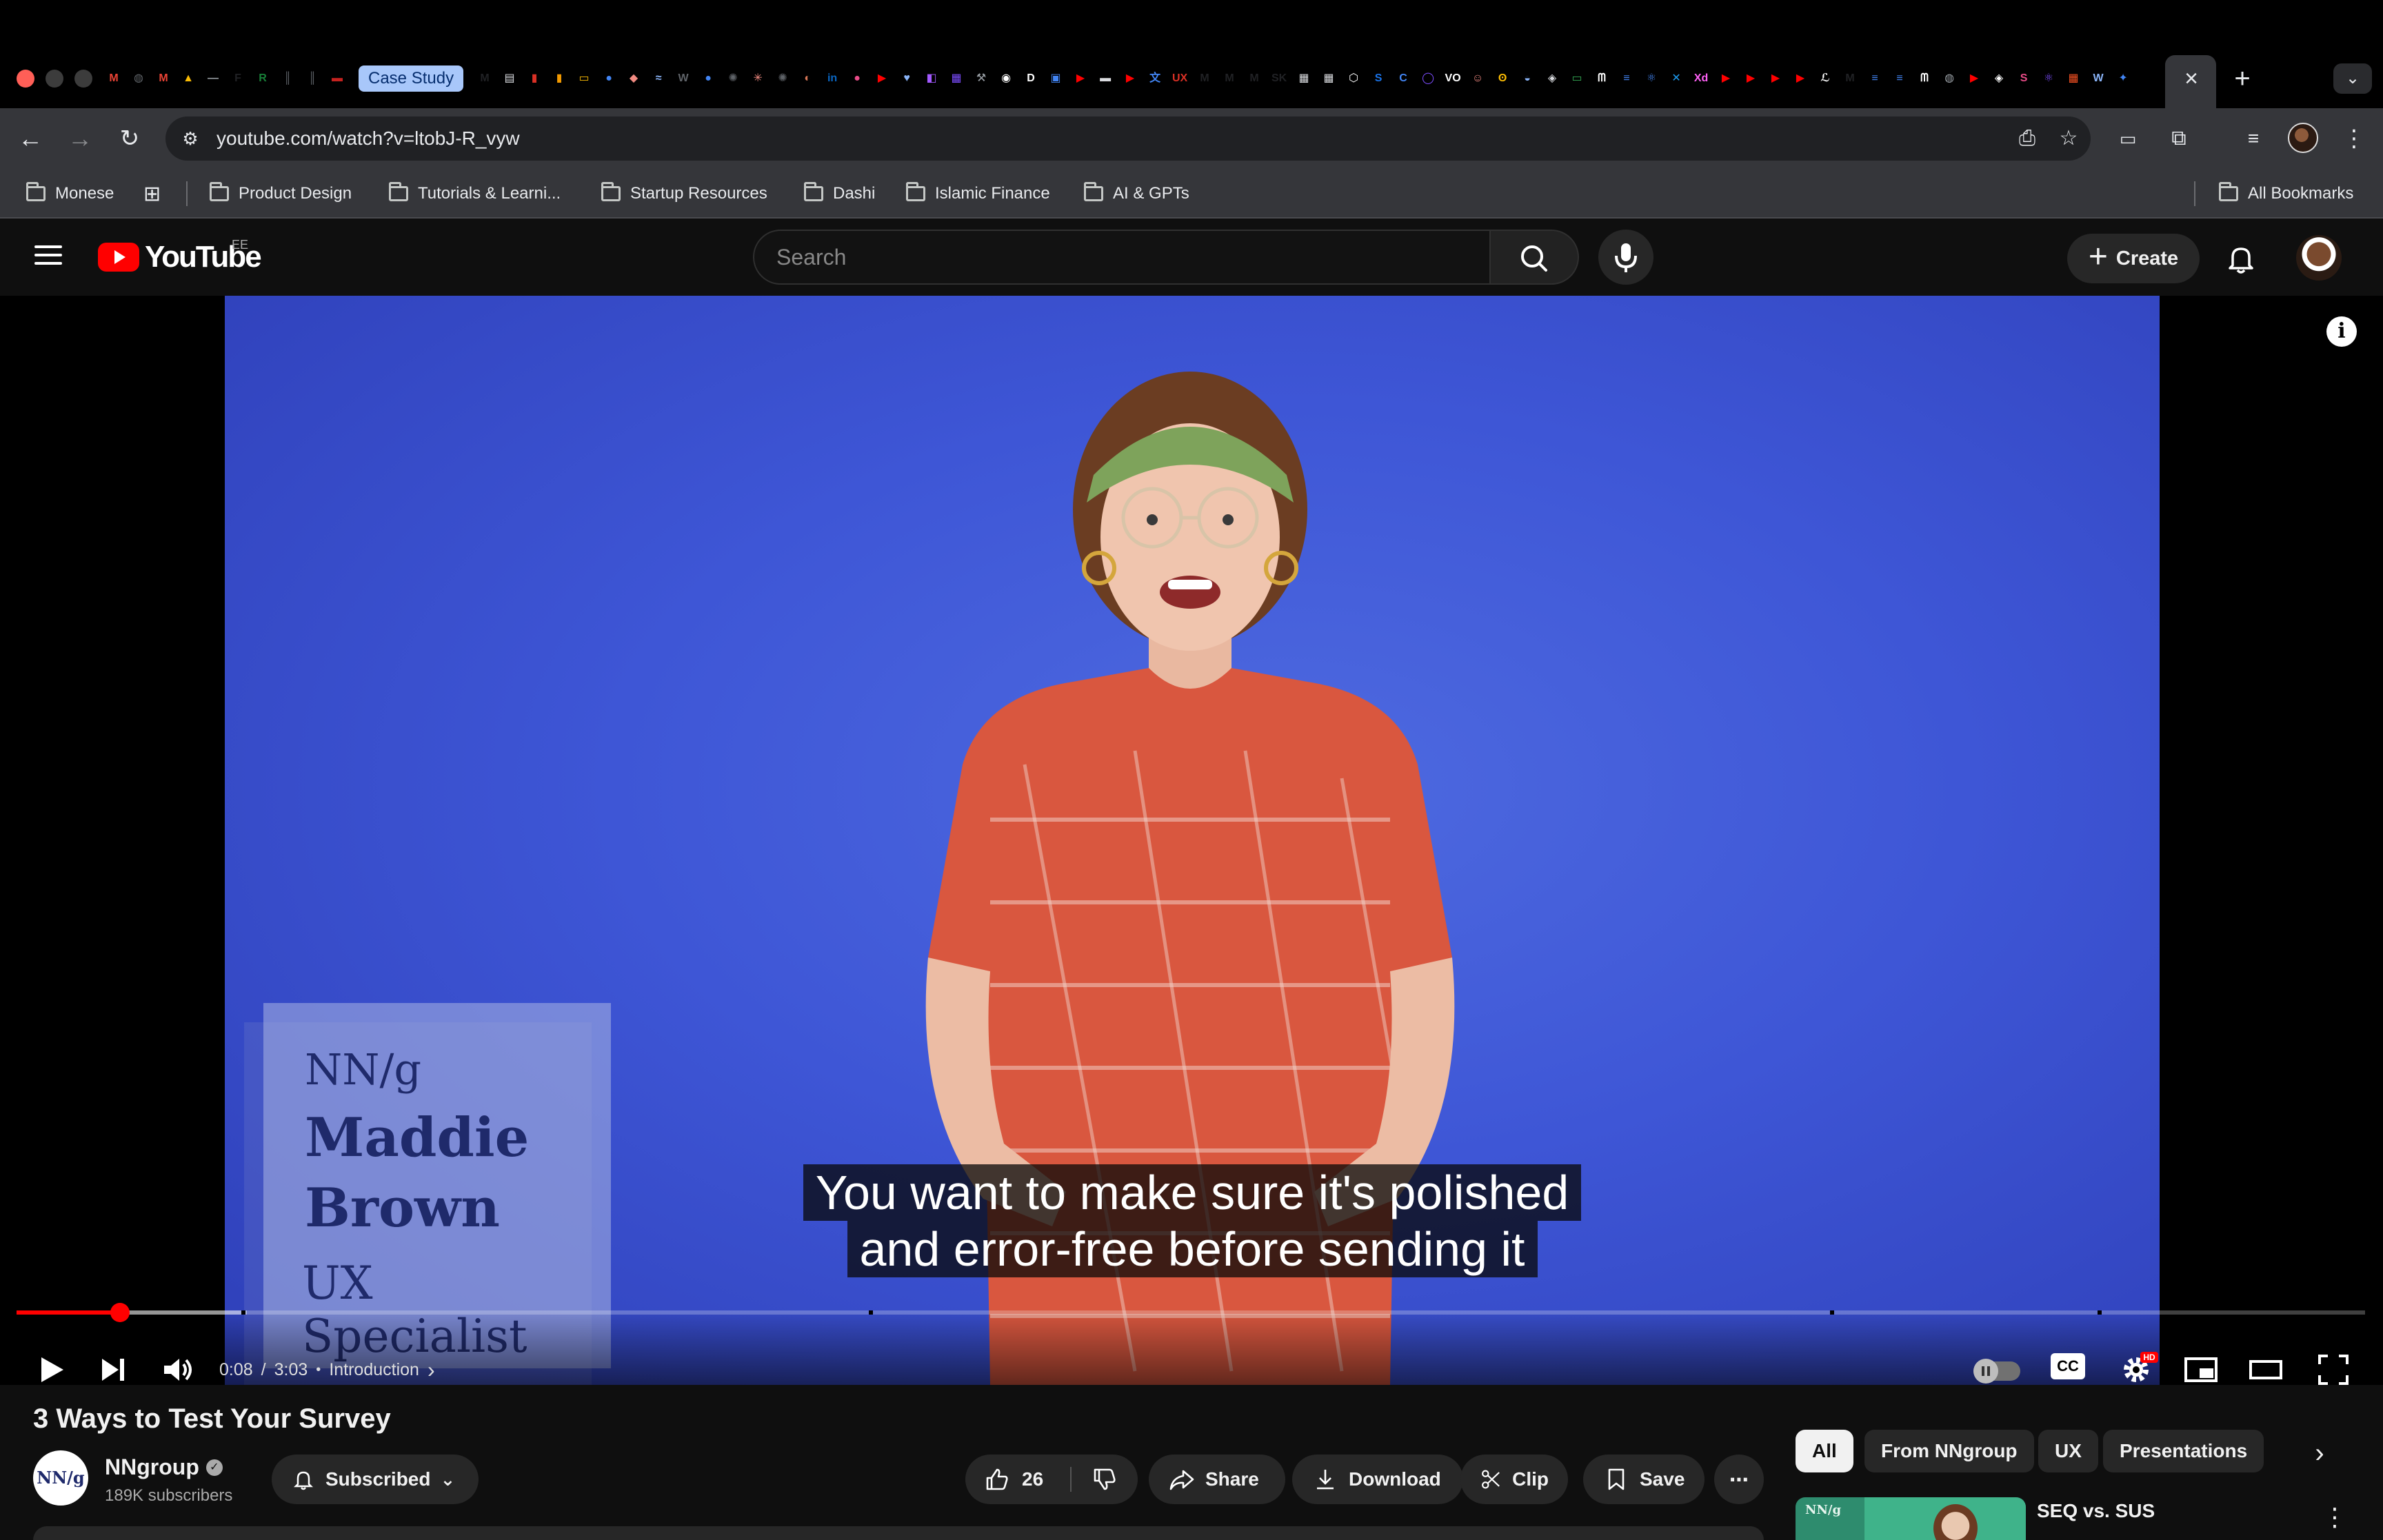 This screenshot has width=2383, height=1540. Describe the element at coordinates (262, 79) in the screenshot. I see `r-icon: R` at that location.